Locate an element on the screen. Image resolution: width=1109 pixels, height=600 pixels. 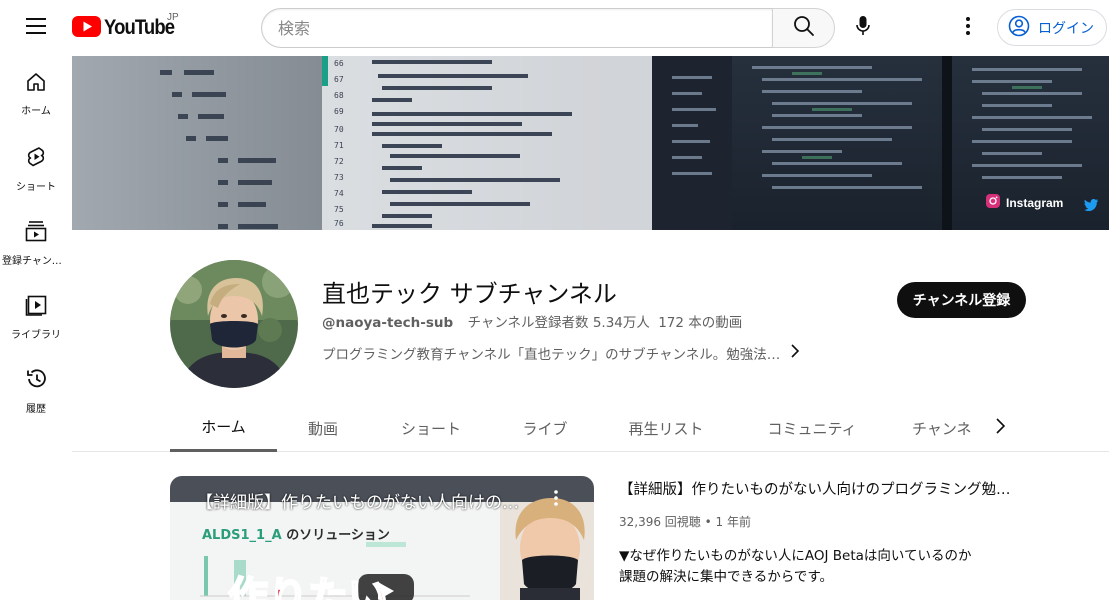
sidebar-item-library: ライブラリ is located at coordinates (36, 315).